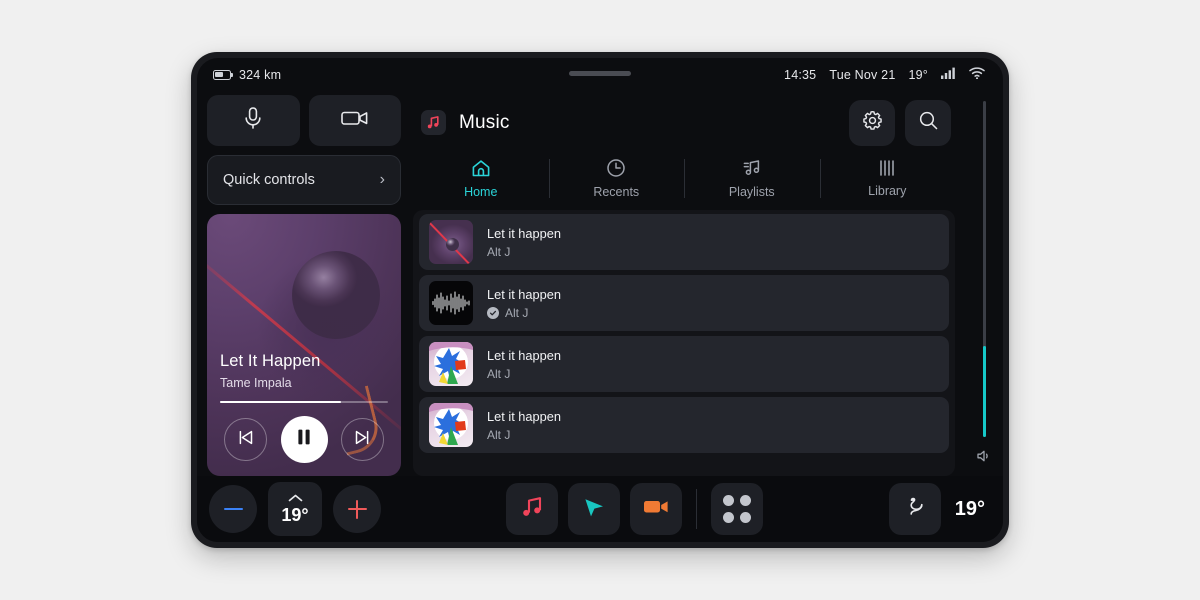 The height and width of the screenshot is (600, 1200). Describe the element at coordinates (800, 74) in the screenshot. I see `clock-text: 14:35` at that location.